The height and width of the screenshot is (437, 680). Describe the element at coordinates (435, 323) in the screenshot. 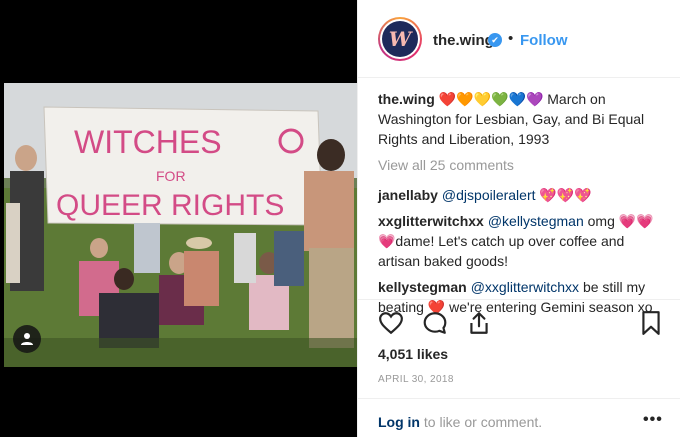

I see `comment-icon` at that location.